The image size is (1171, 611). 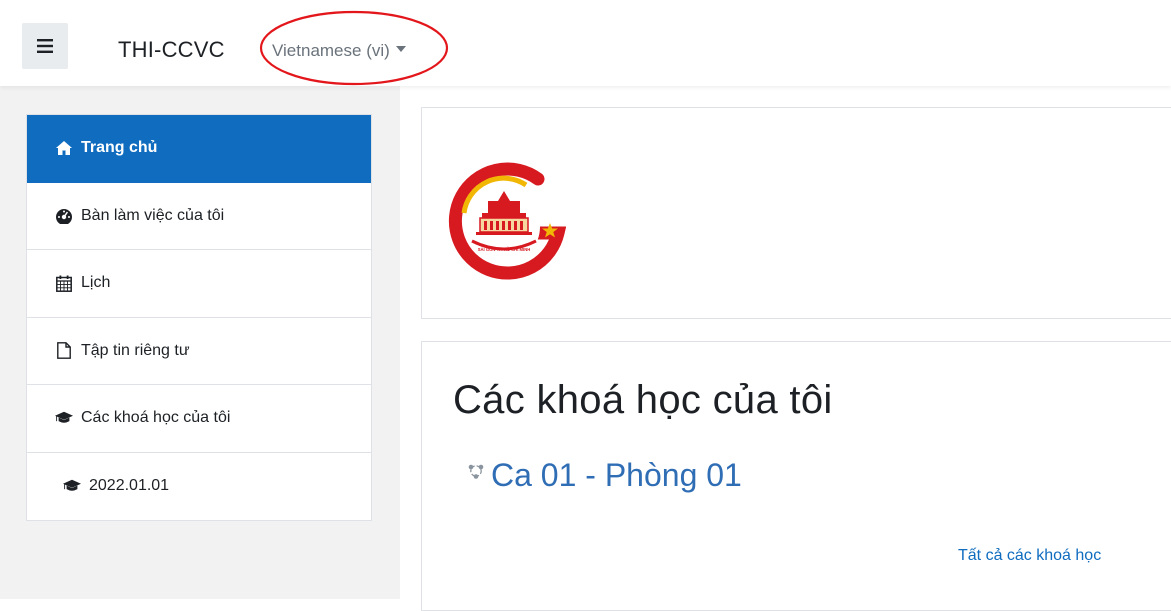 What do you see at coordinates (507, 221) in the screenshot?
I see `site-logo: SÀI GÒN TP. HỒ CHÍ MINH` at bounding box center [507, 221].